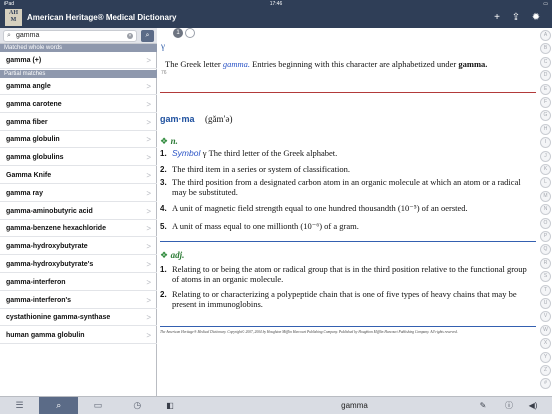 The width and height of the screenshot is (552, 414). I want to click on list-item-partial-match: gamma globulins >, so click(78, 158).